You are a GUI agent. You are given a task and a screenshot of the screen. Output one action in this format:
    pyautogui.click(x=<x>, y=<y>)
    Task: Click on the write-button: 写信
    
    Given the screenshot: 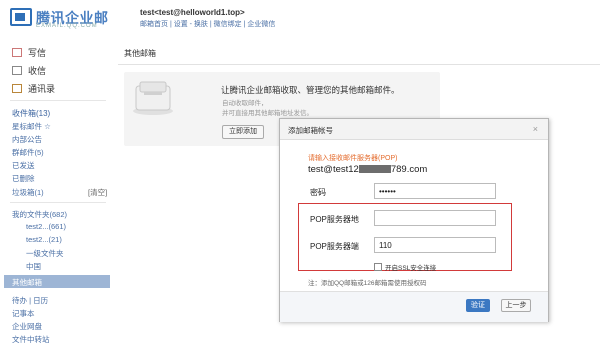 What is the action you would take?
    pyautogui.click(x=29, y=53)
    